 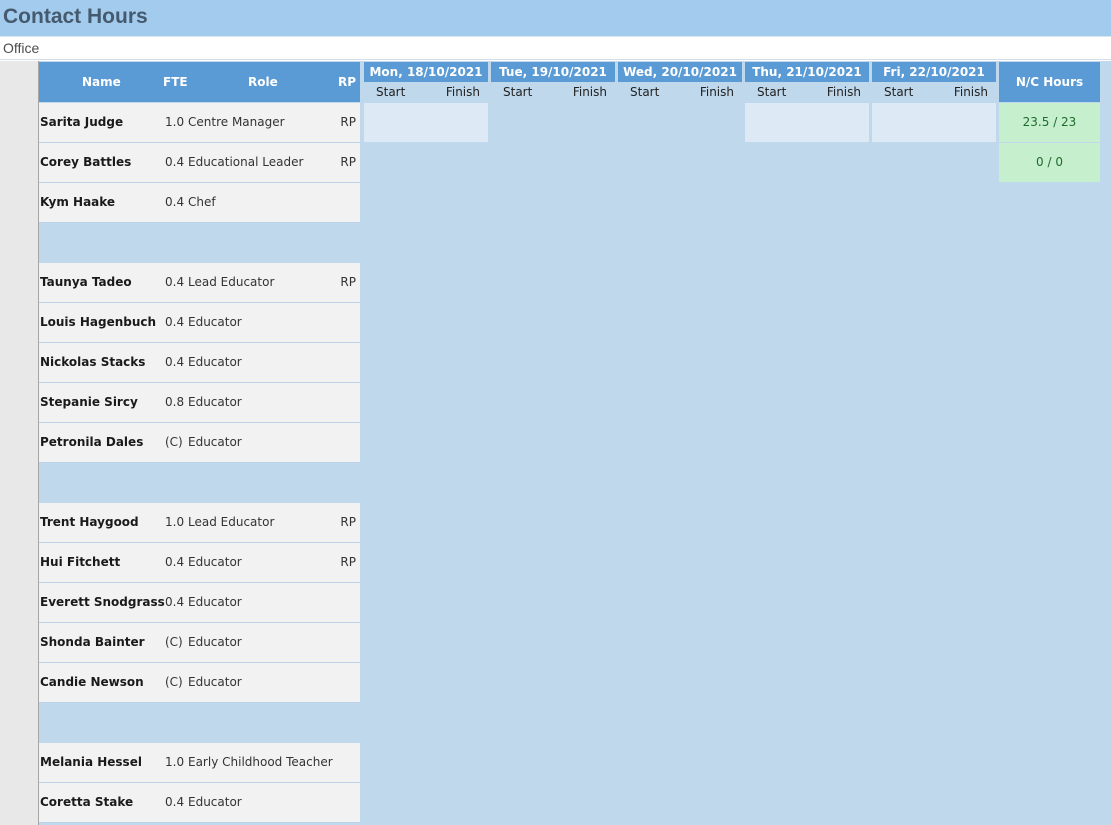 I want to click on day-header-wed: Wed, 20/10/2021 Start Finish, so click(x=680, y=82).